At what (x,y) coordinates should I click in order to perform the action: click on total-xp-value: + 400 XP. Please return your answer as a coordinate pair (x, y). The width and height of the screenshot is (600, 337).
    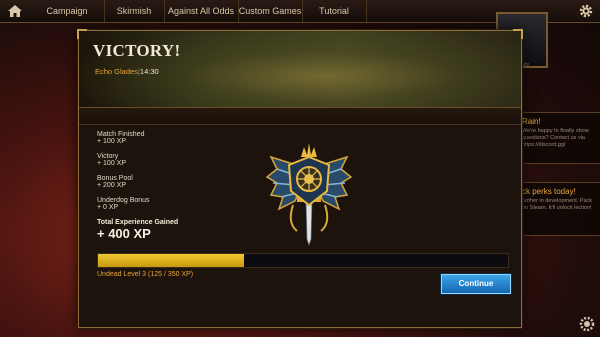
    Looking at the image, I should click on (124, 233).